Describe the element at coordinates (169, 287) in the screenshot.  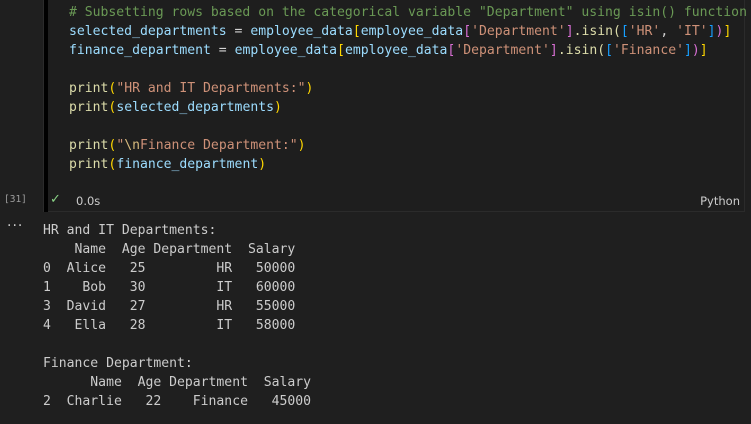
I see `output-line: 1 Bob 30 IT 60000` at that location.